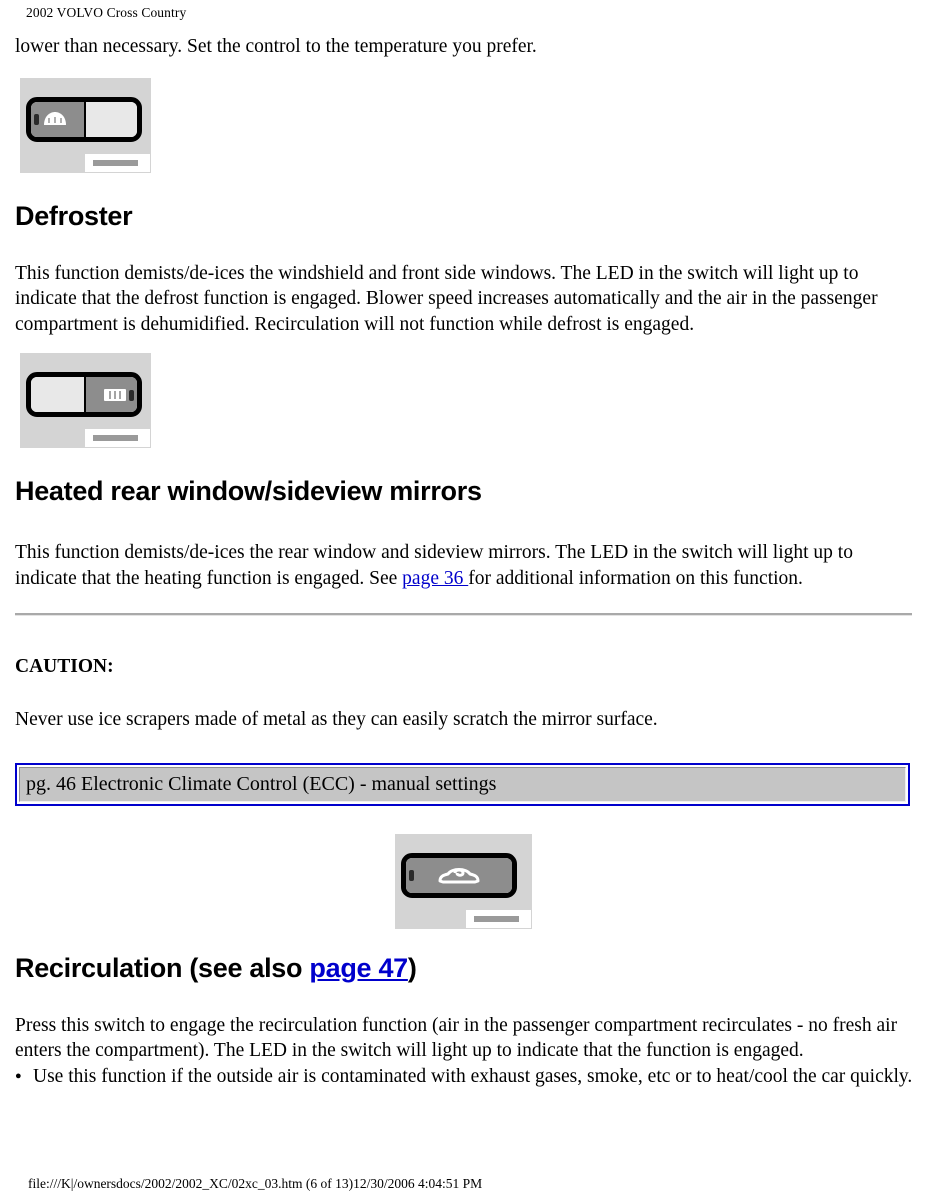  I want to click on figure-rear-window-defroster-switch, so click(463, 400).